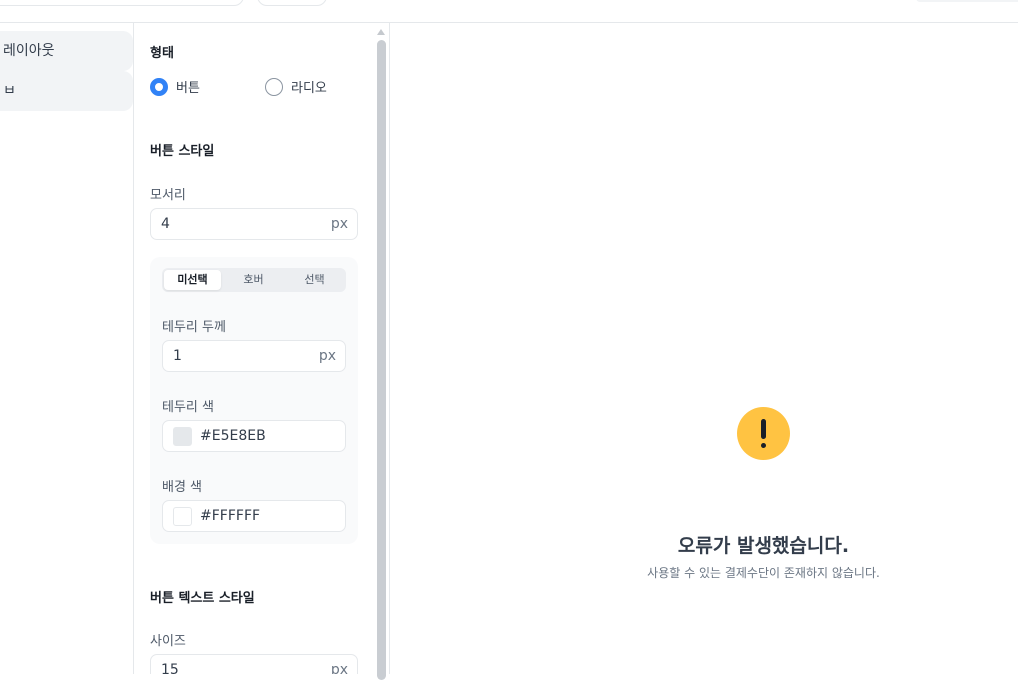 The width and height of the screenshot is (1018, 680). Describe the element at coordinates (9, 91) in the screenshot. I see `nav-item-label: ㅂ` at that location.